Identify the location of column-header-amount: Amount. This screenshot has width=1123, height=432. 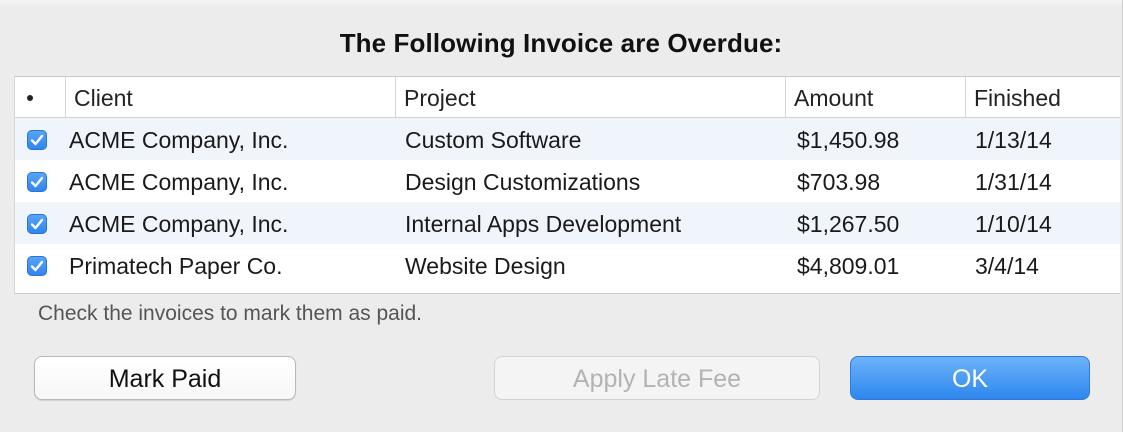
(875, 97).